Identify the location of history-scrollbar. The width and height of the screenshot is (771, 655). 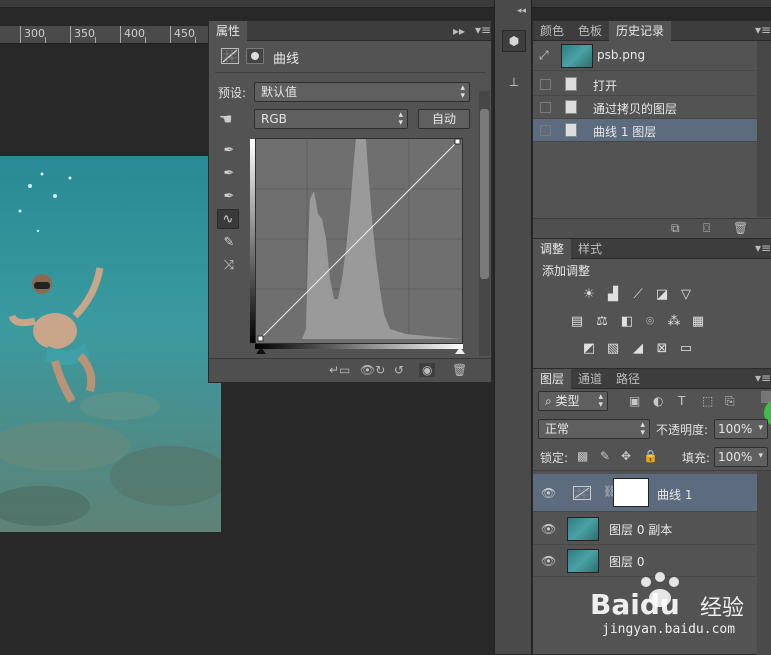
(764, 129).